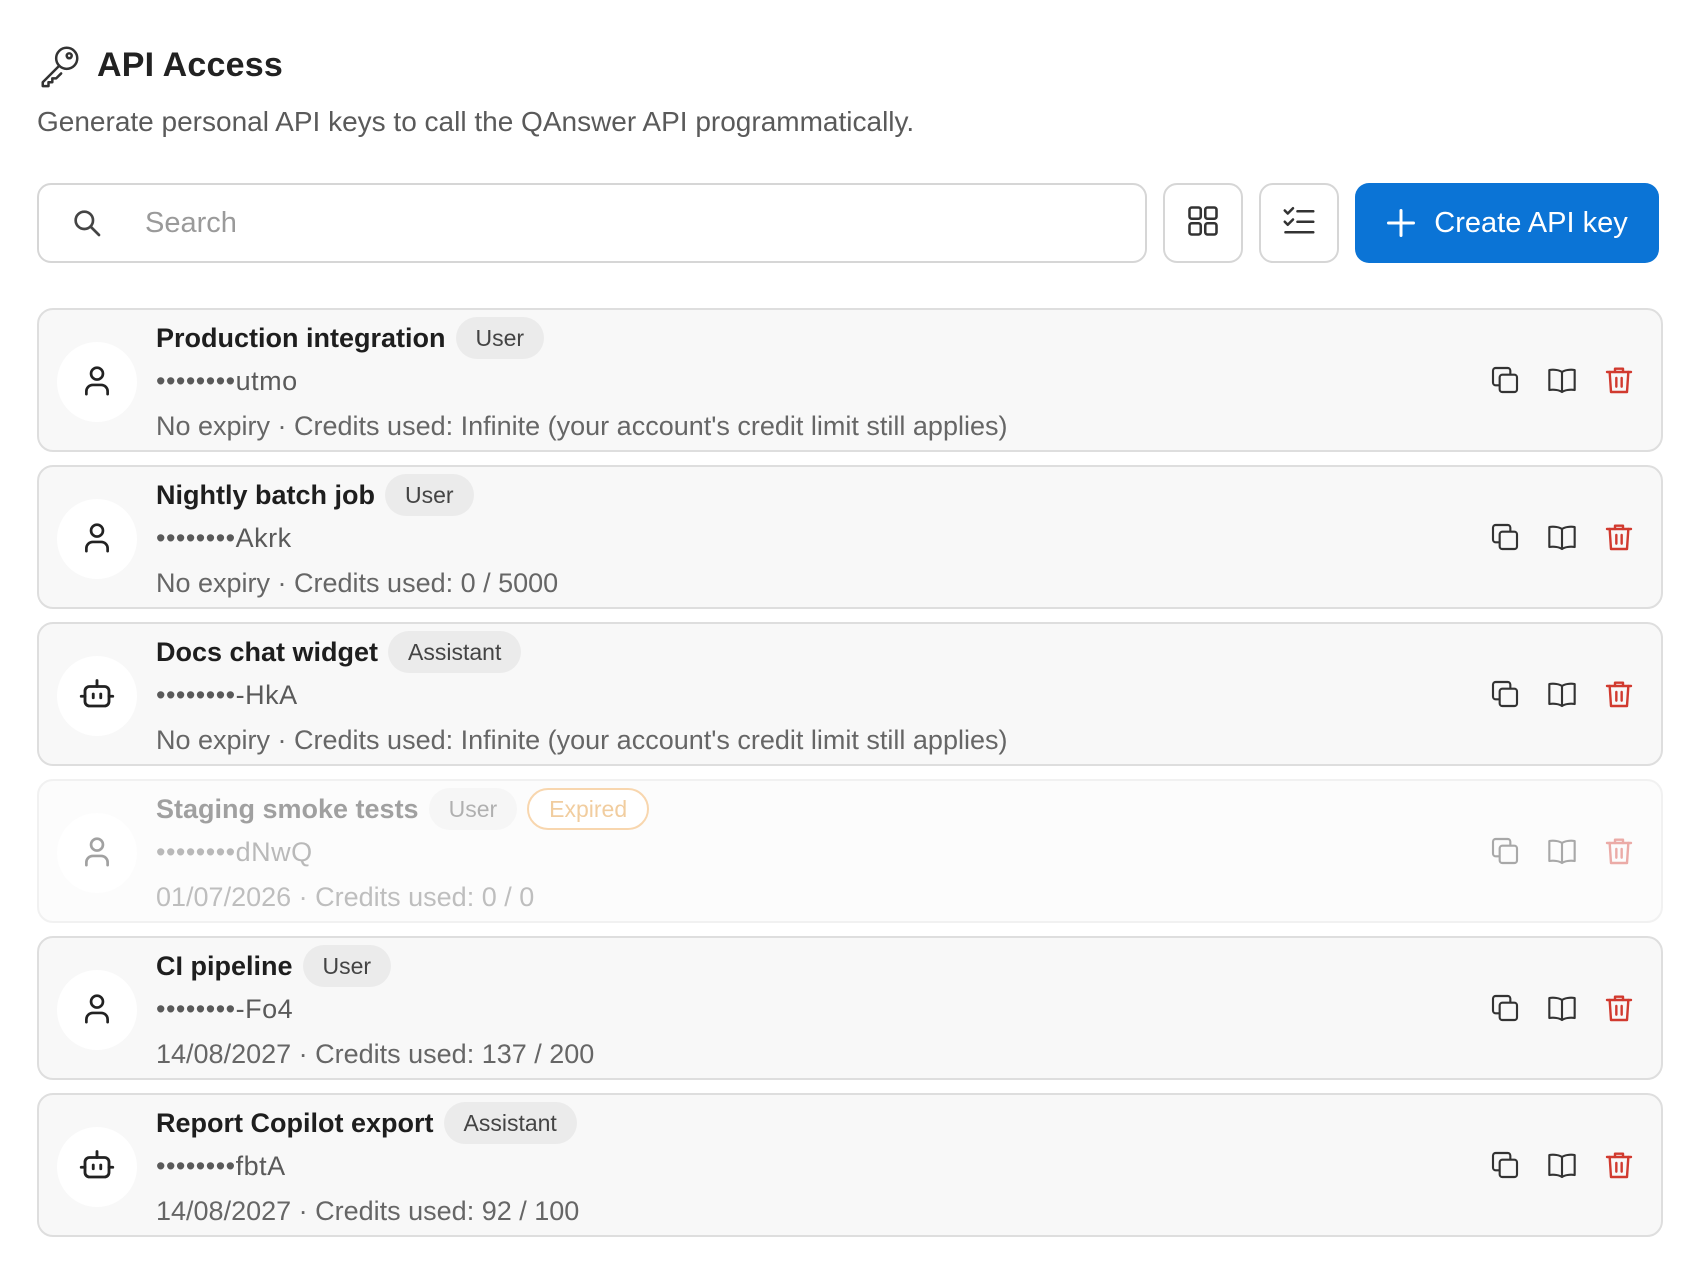  I want to click on masked-key: ••••••••fbtA, so click(221, 1166).